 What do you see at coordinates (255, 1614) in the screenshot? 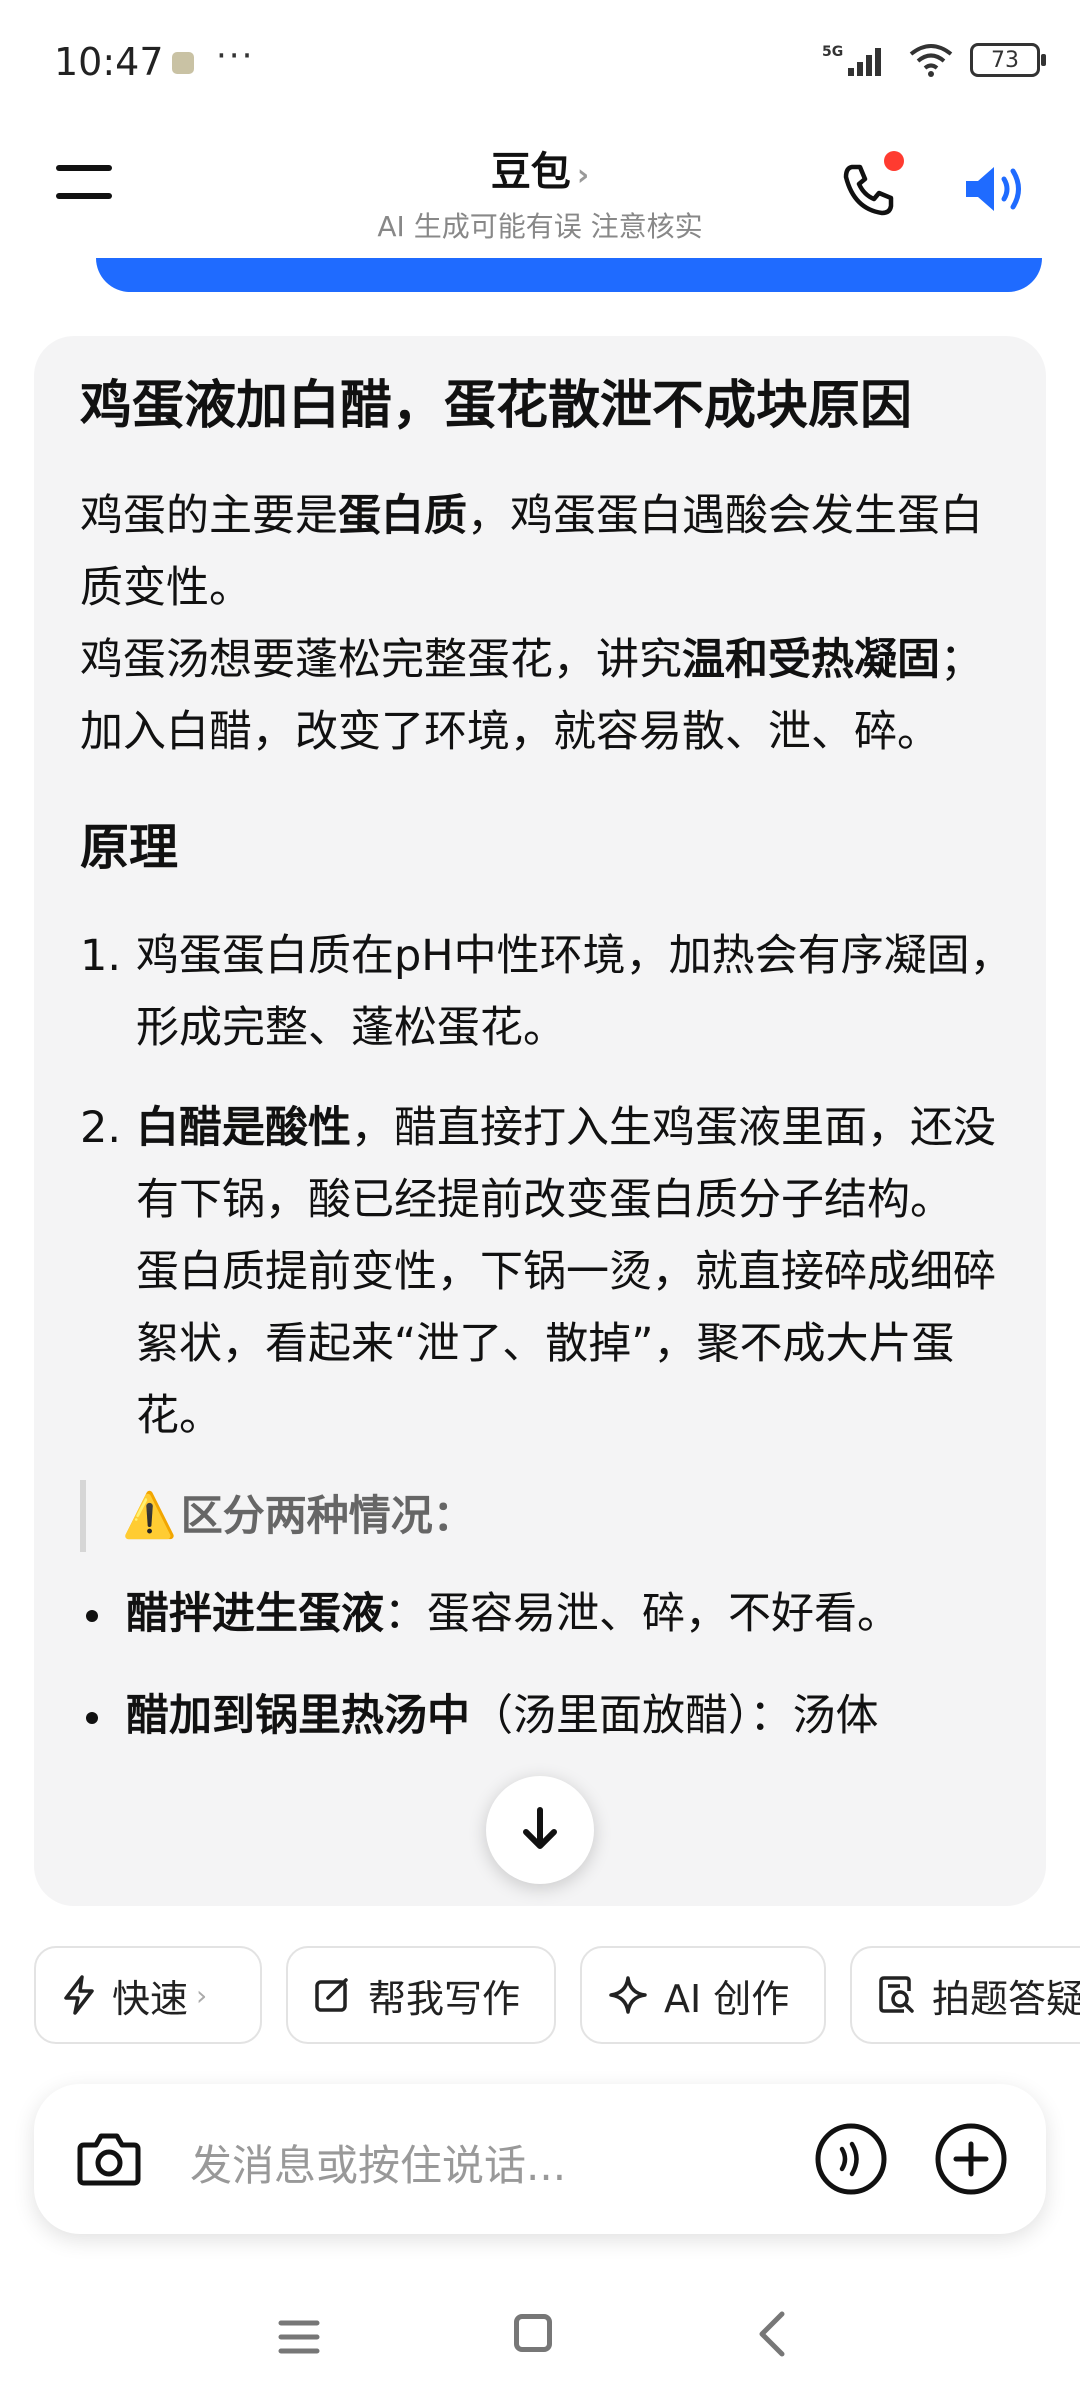
I see `bullet1-bold: 醋拌进生蛋液` at bounding box center [255, 1614].